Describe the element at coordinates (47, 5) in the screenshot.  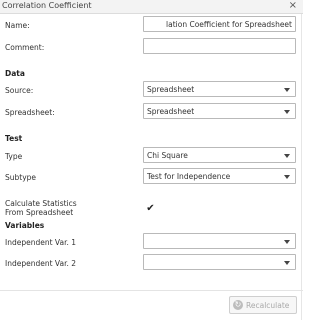
I see `window-title: Correlation Coefficient` at that location.